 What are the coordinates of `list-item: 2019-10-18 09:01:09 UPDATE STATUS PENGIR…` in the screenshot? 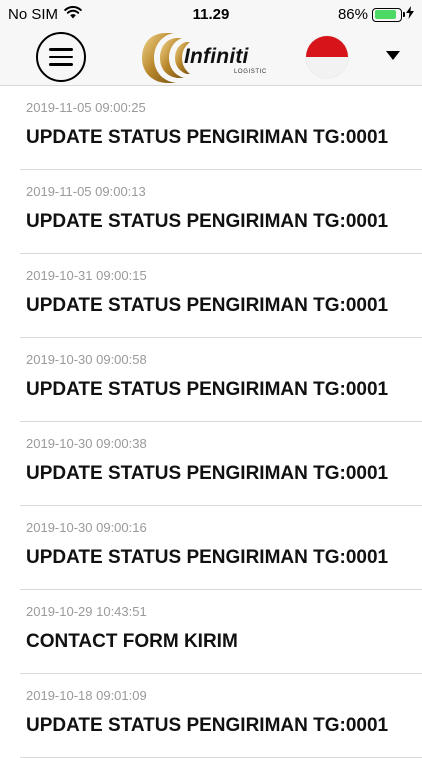 It's located at (211, 716).